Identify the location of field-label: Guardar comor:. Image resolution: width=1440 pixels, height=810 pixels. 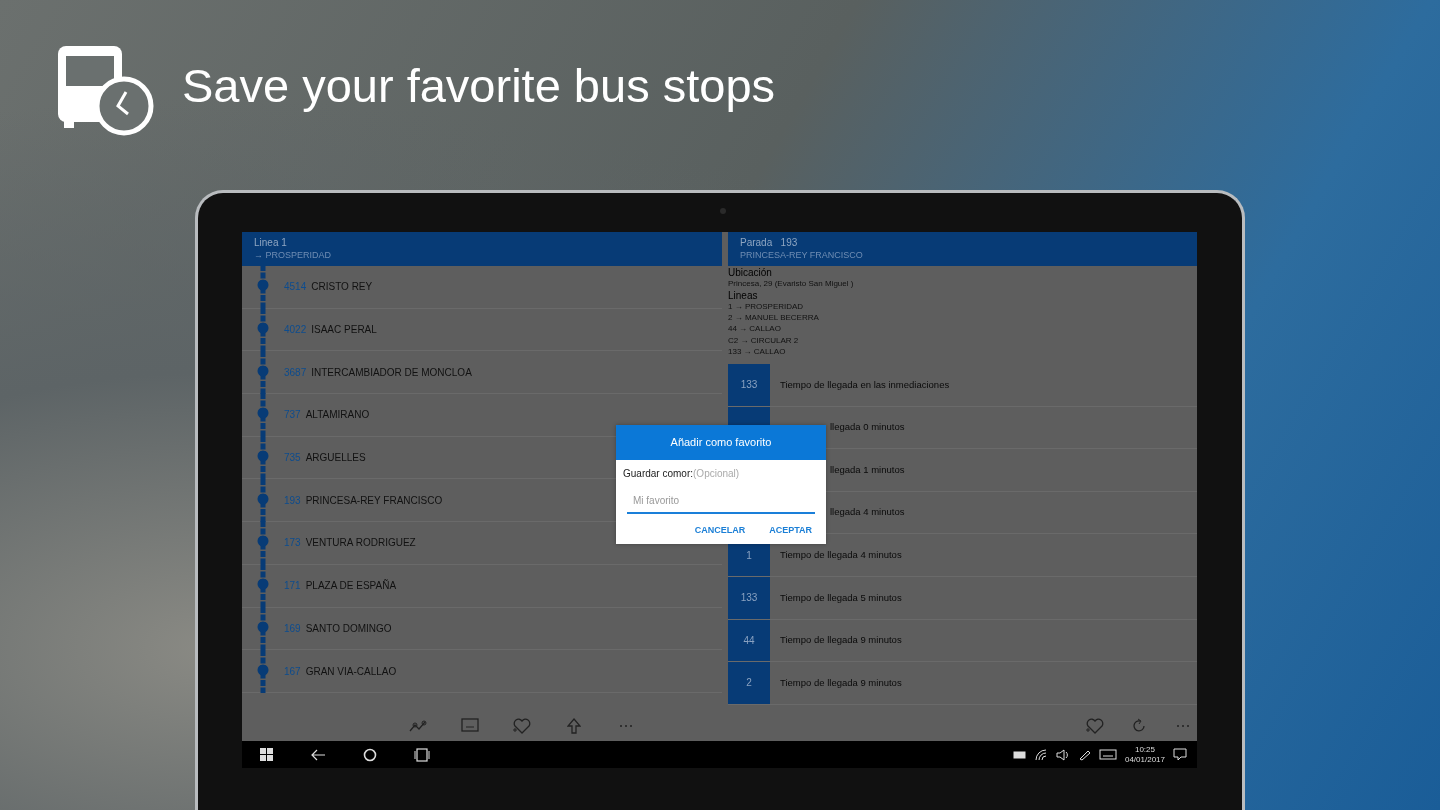
(658, 474).